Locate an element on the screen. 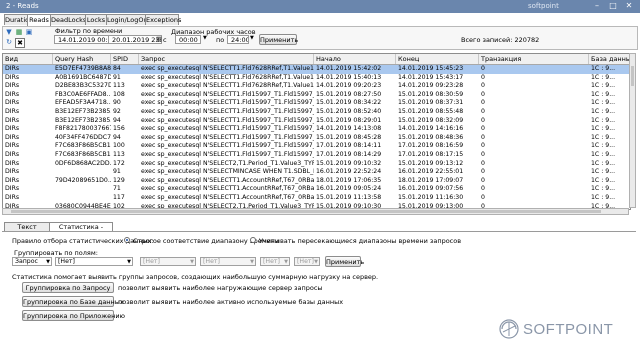 This screenshot has height=360, width=640. table-cell: 156 is located at coordinates (119, 129).